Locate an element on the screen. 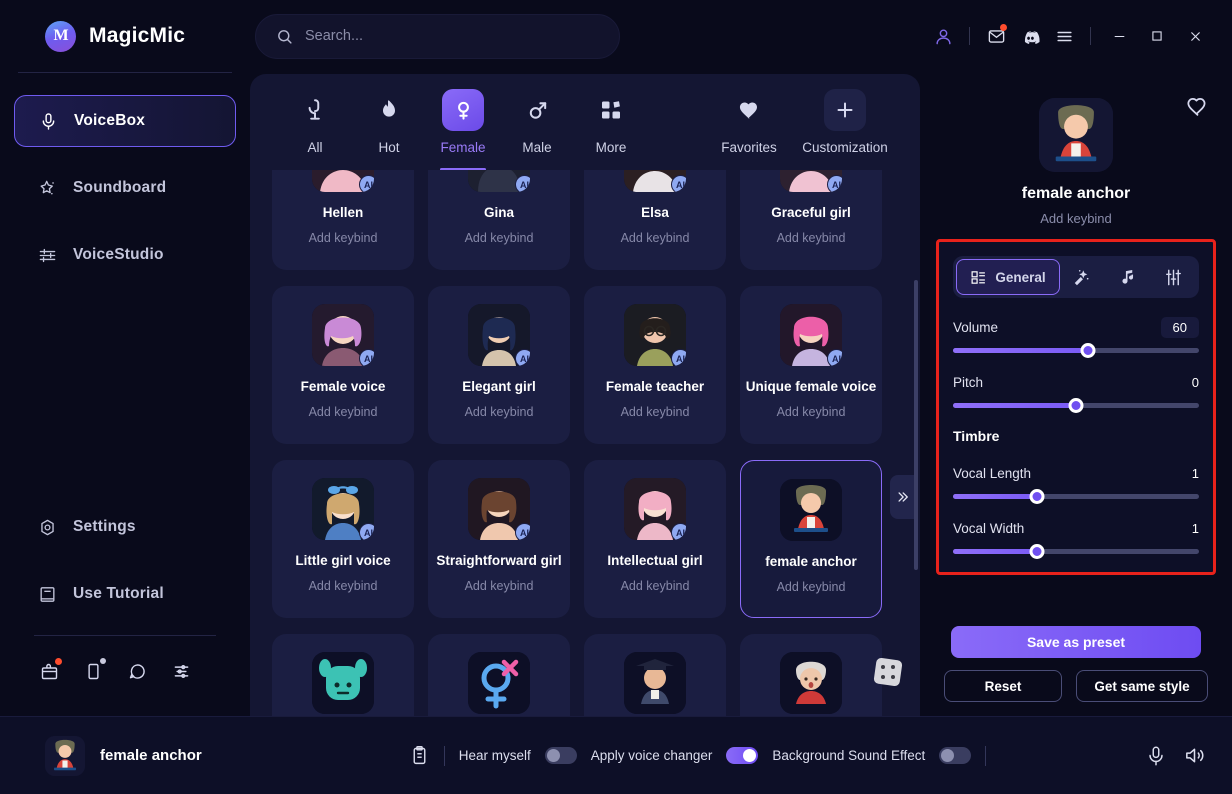 Image resolution: width=1232 pixels, height=794 pixels. category-tab-all: All is located at coordinates (315, 122).